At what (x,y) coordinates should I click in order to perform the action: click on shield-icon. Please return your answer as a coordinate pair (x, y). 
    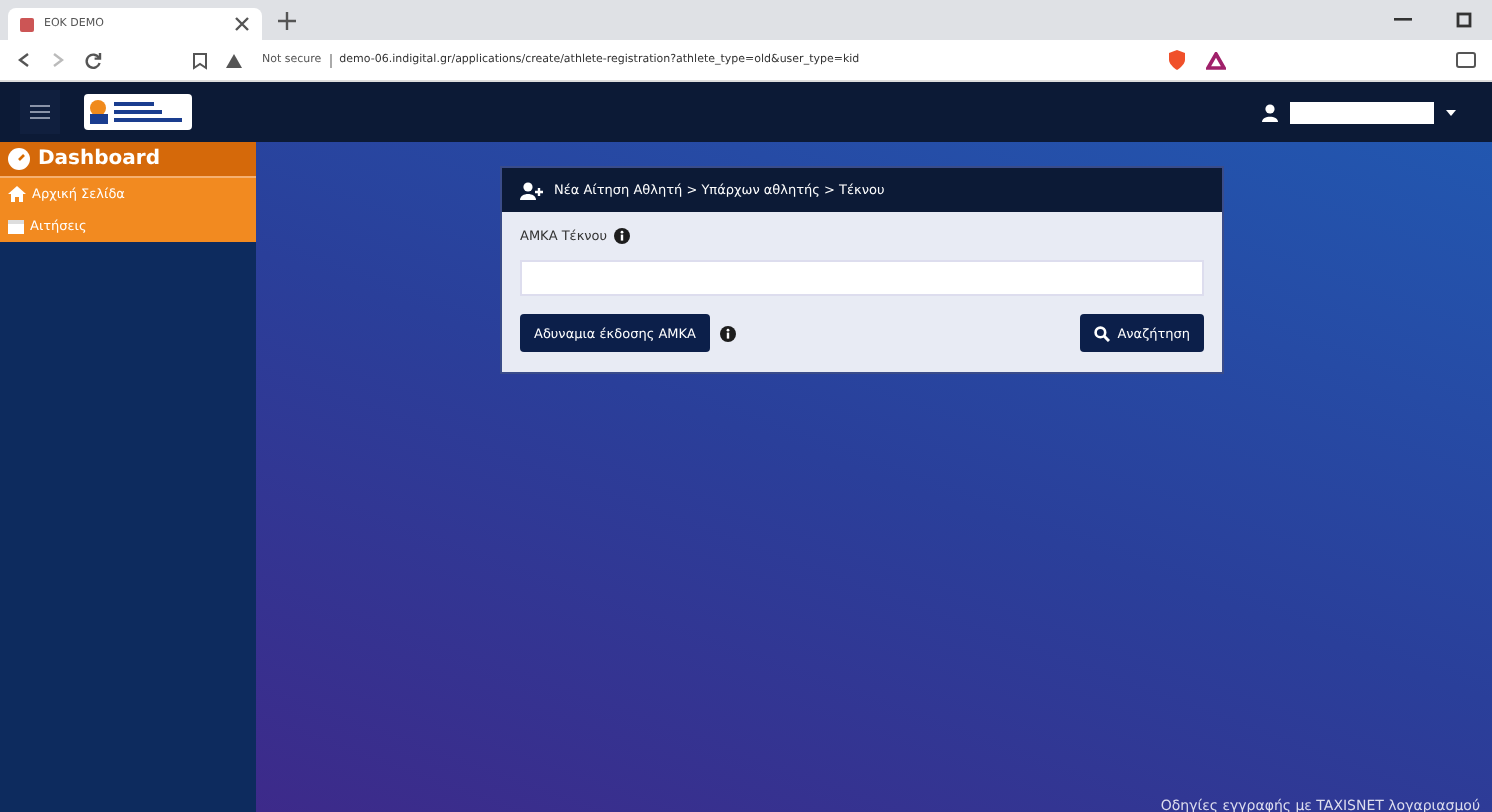
    Looking at the image, I should click on (1177, 60).